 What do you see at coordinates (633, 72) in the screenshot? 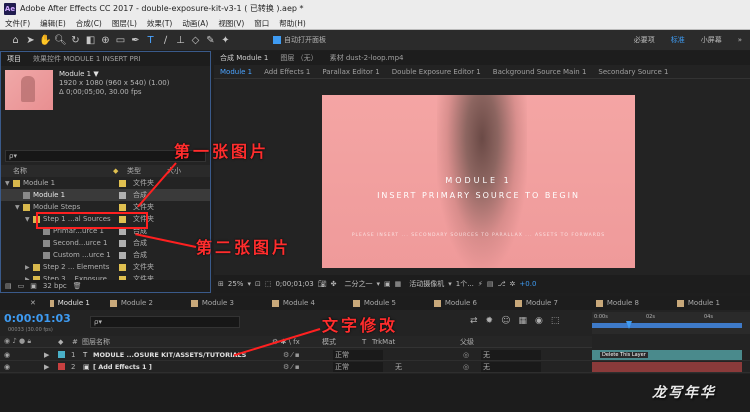
I see `breadcrumb-secondary: Secondary Source 1` at bounding box center [633, 72].